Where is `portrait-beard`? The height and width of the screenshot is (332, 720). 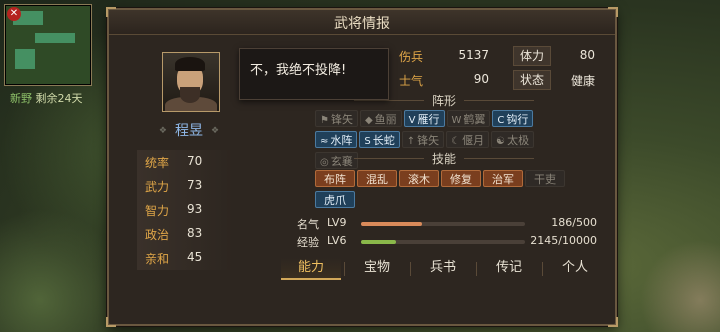 portrait-beard is located at coordinates (190, 95).